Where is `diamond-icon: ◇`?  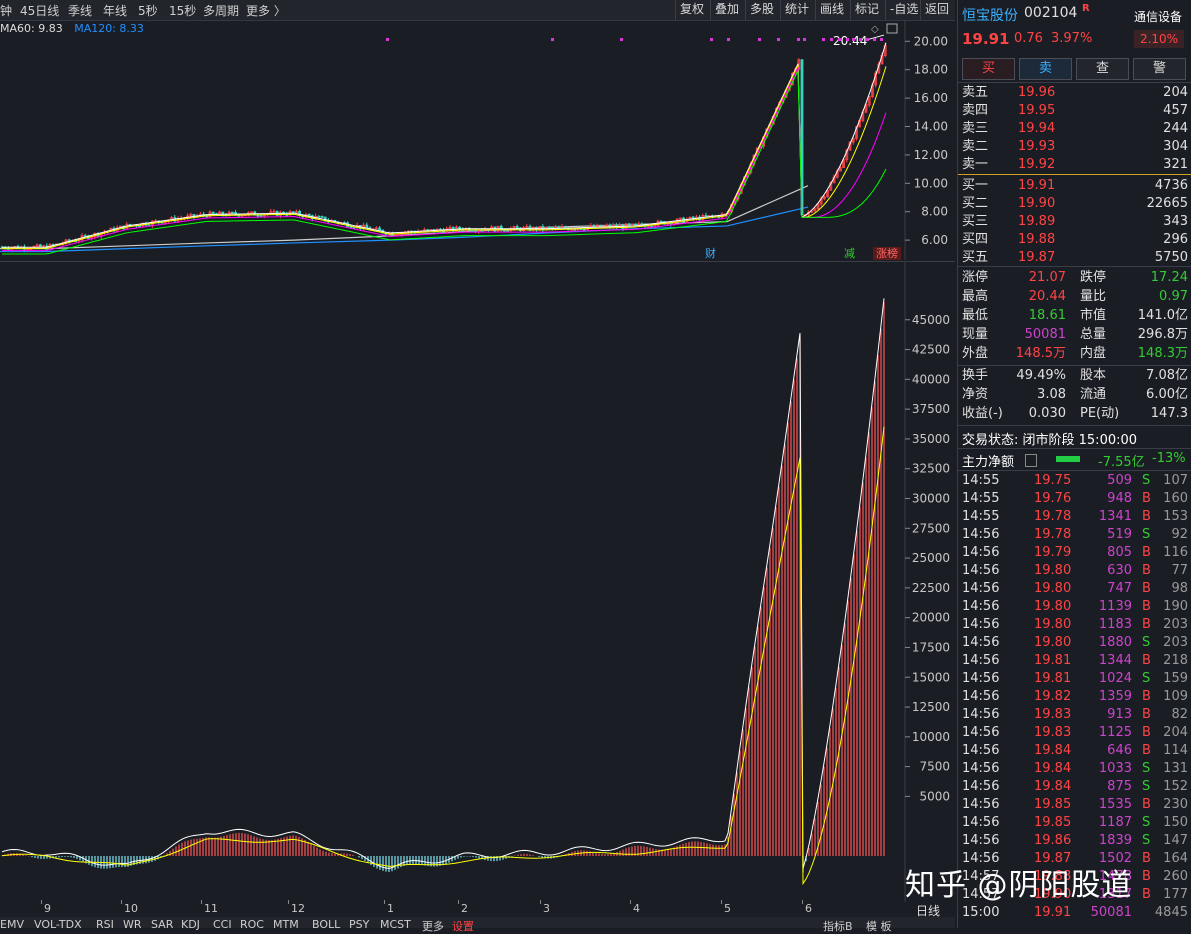 diamond-icon: ◇ is located at coordinates (875, 29).